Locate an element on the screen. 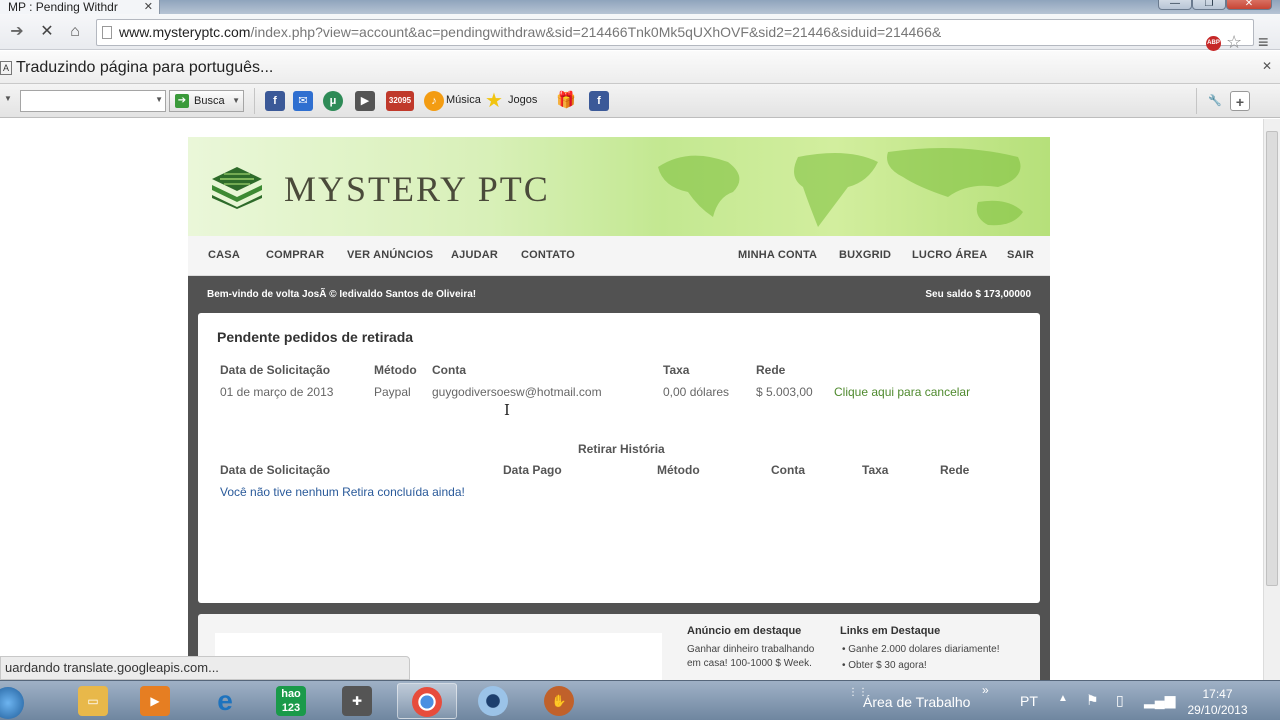 The height and width of the screenshot is (720, 1280). start-button is located at coordinates (14, 701).